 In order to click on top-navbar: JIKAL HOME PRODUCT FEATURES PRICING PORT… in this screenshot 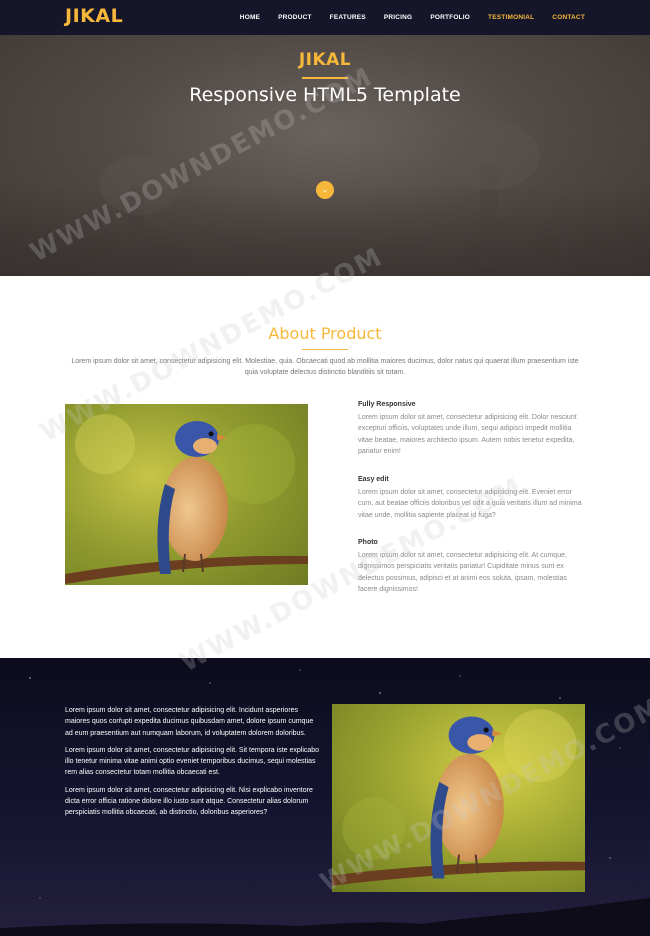, I will do `click(325, 17)`.